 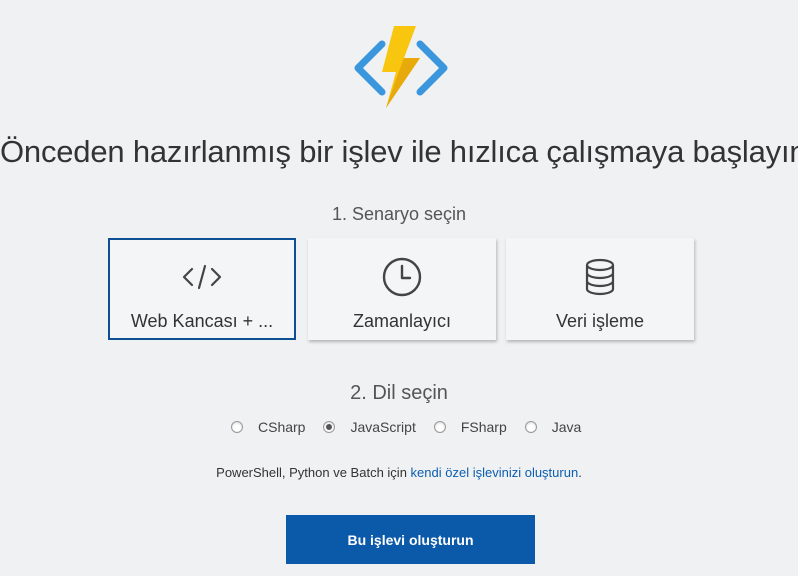 What do you see at coordinates (580, 472) in the screenshot?
I see `note-suffix: .` at bounding box center [580, 472].